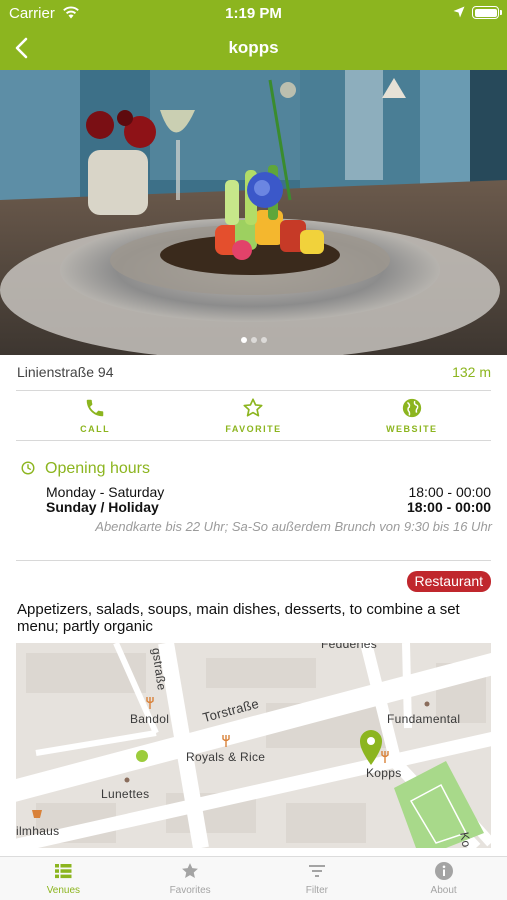  What do you see at coordinates (38, 831) in the screenshot?
I see `map-poi-label: ilmhaus` at bounding box center [38, 831].